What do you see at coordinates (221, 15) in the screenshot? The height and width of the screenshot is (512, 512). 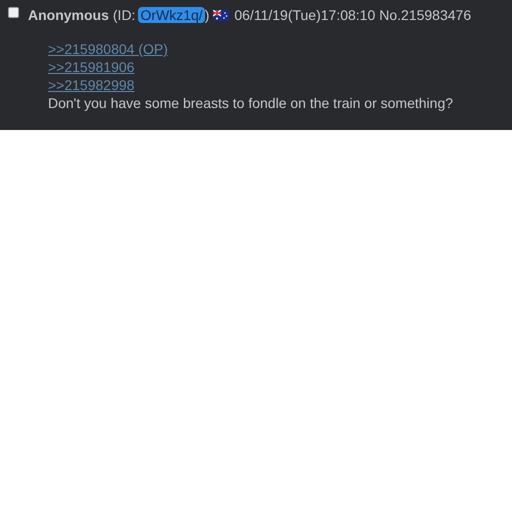 I see `flag-icon` at bounding box center [221, 15].